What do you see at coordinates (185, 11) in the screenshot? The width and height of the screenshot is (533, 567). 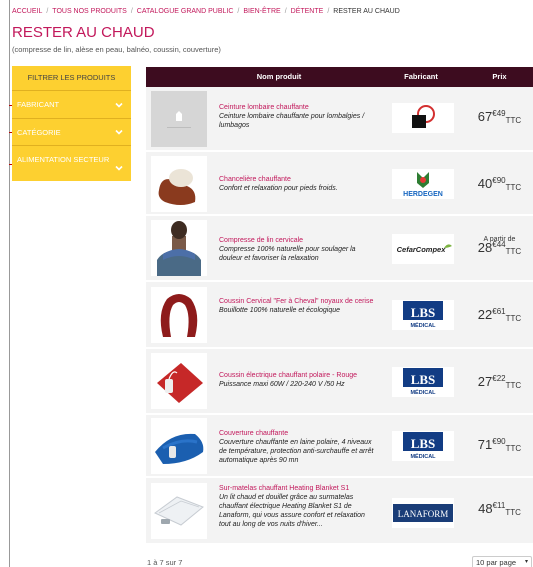 I see `breadcrumb-catalogue: CATALOGUE GRAND PUBLIC` at bounding box center [185, 11].